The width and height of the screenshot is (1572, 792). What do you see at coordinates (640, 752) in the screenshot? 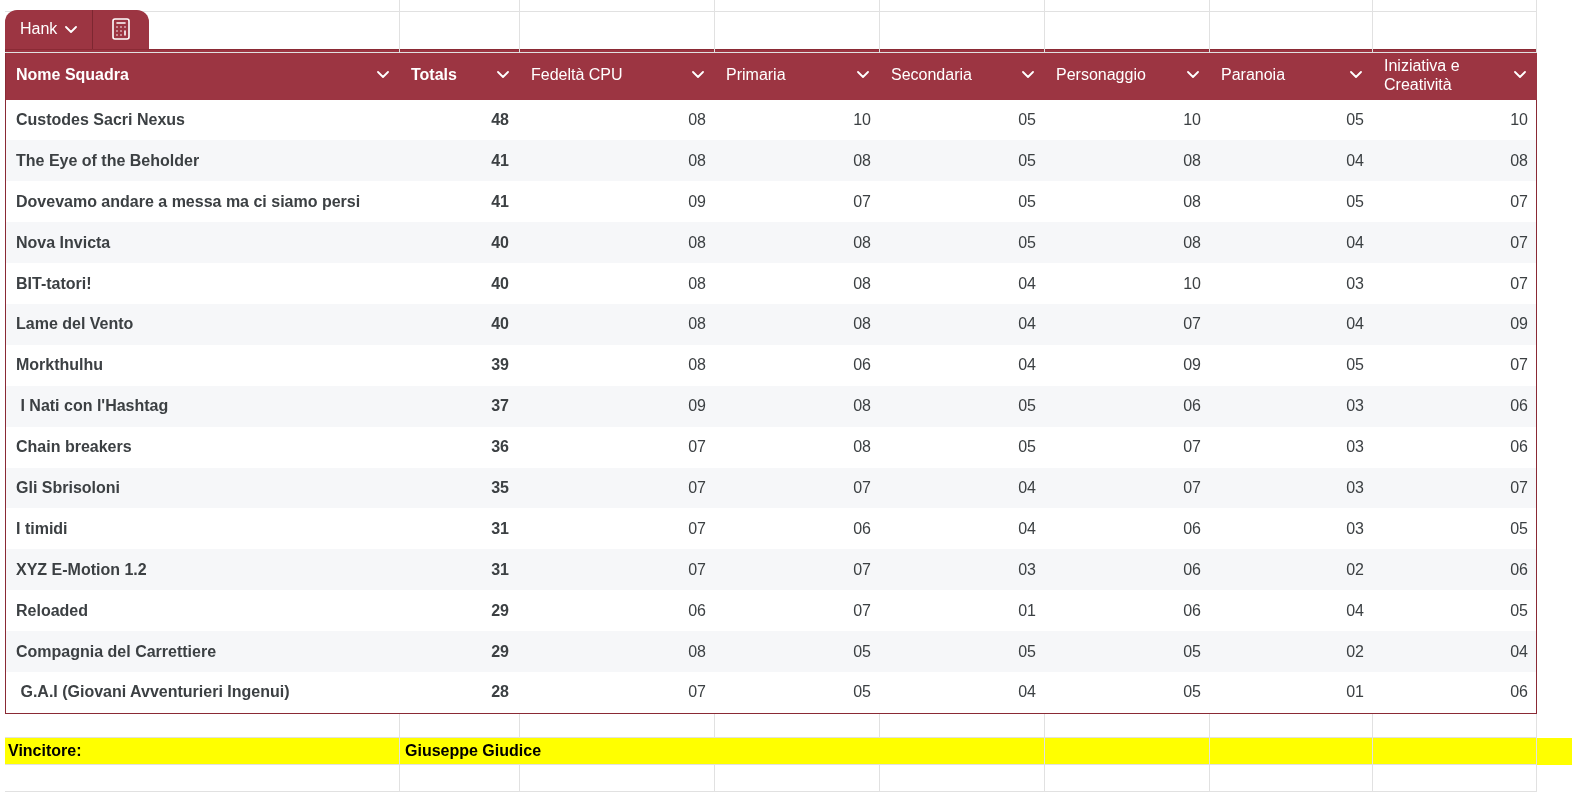
I see `winner-name: Giuseppe Giudice` at bounding box center [640, 752].